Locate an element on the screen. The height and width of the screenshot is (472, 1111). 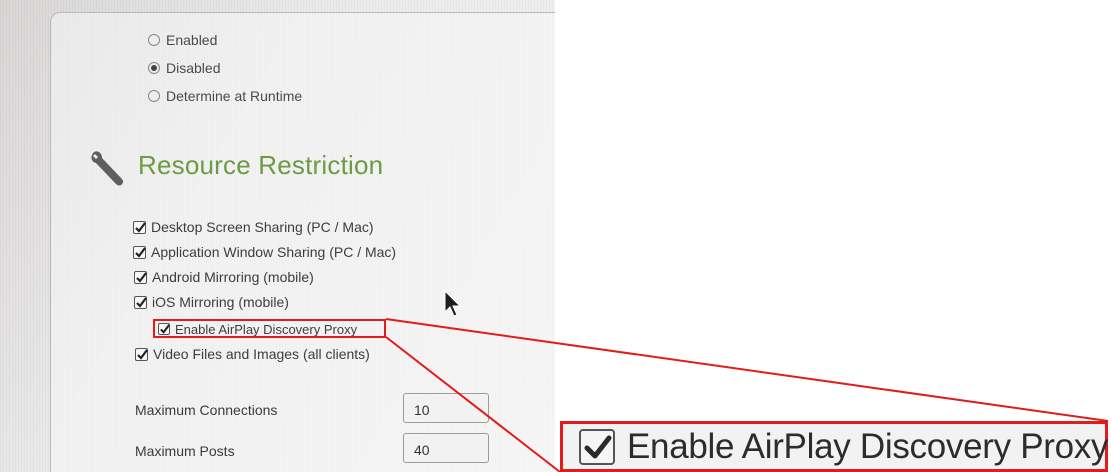
zoom-callout: Enable AirPlay Discovery Proxy is located at coordinates (834, 446).